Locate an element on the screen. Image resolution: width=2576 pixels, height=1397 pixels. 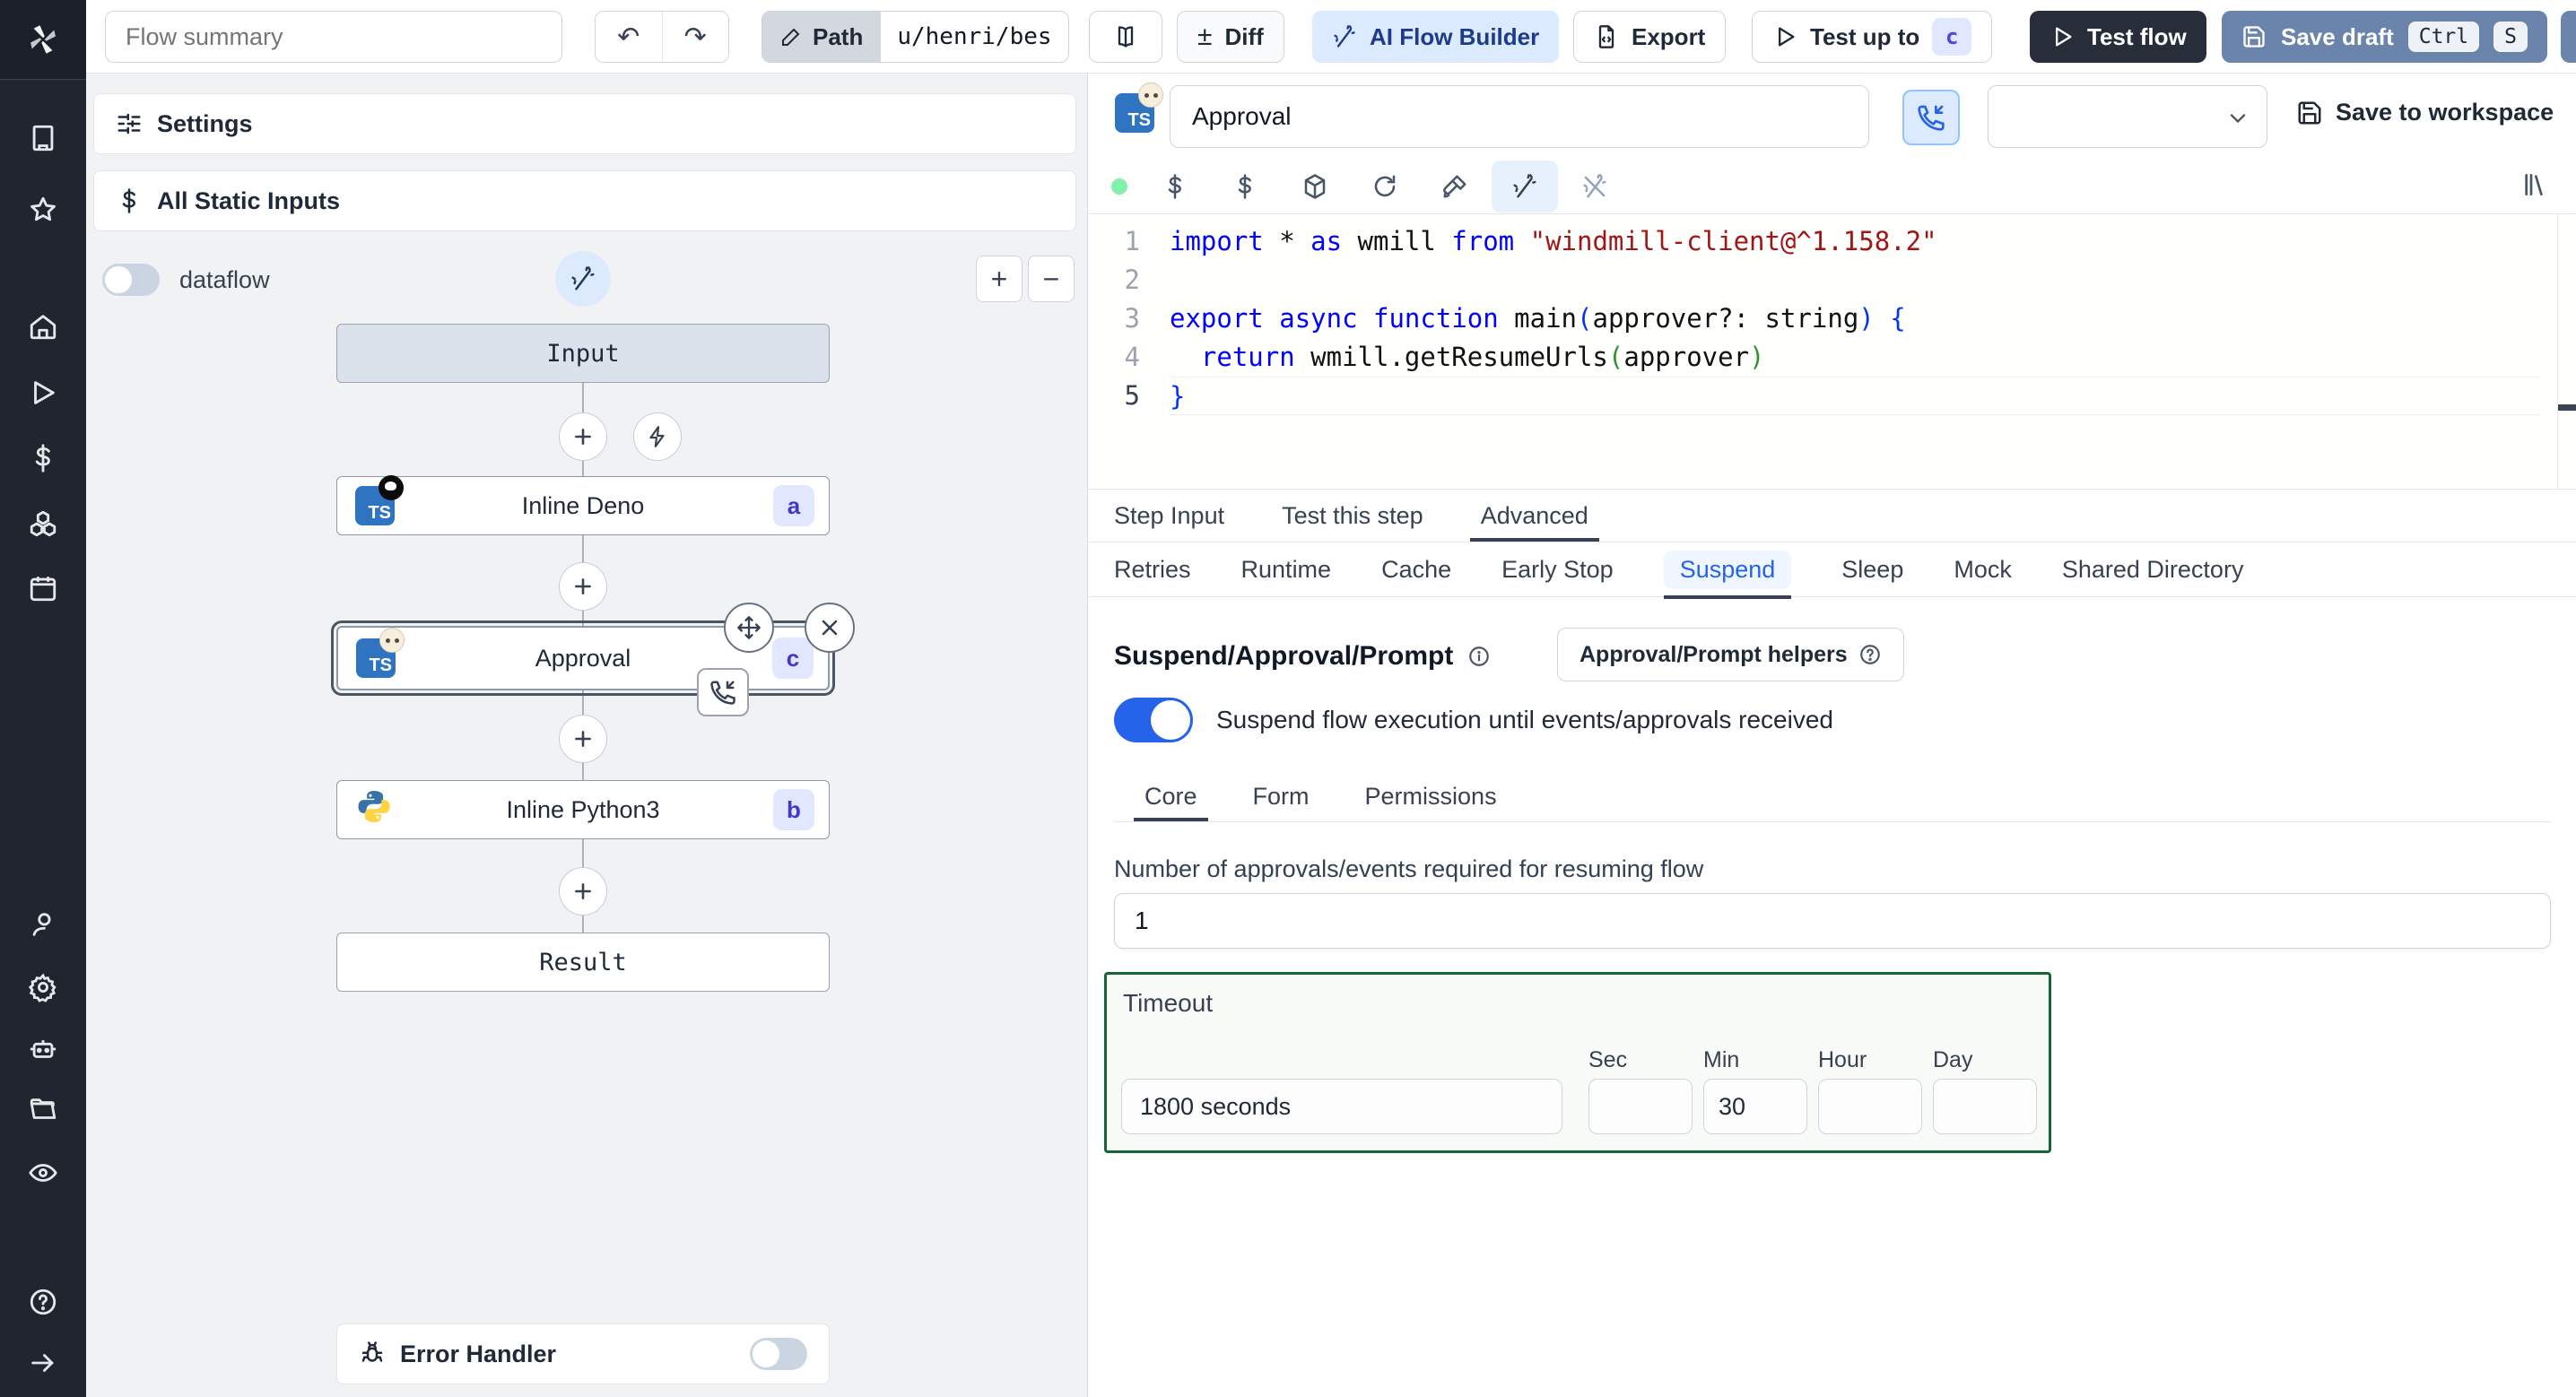
error-handler-row: Error Handler is located at coordinates (583, 1353).